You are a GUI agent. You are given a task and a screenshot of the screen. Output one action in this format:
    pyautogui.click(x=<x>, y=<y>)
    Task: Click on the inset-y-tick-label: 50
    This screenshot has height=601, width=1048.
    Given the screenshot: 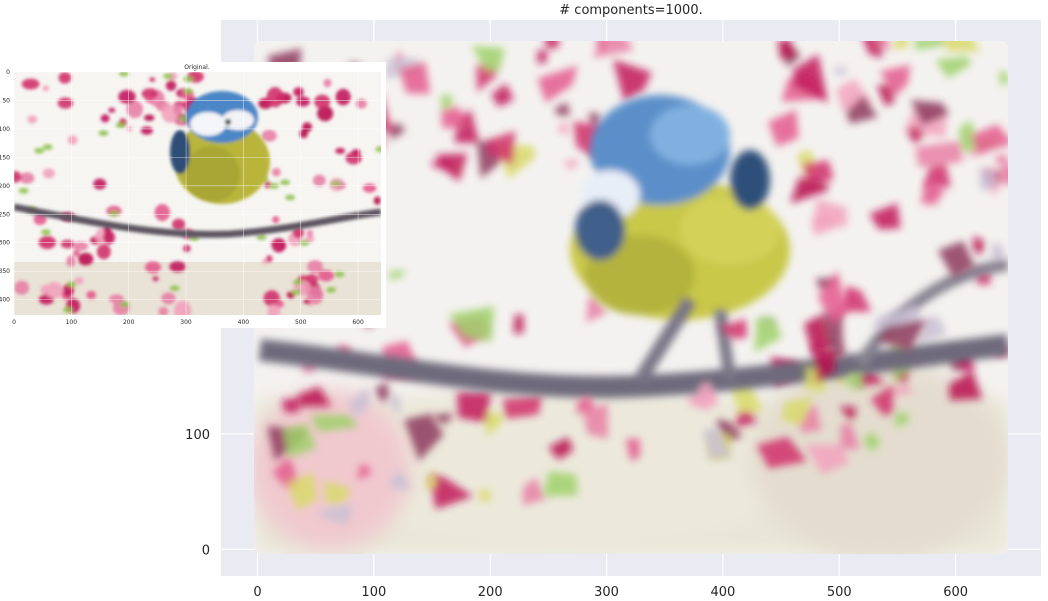 What is the action you would take?
    pyautogui.click(x=6, y=100)
    